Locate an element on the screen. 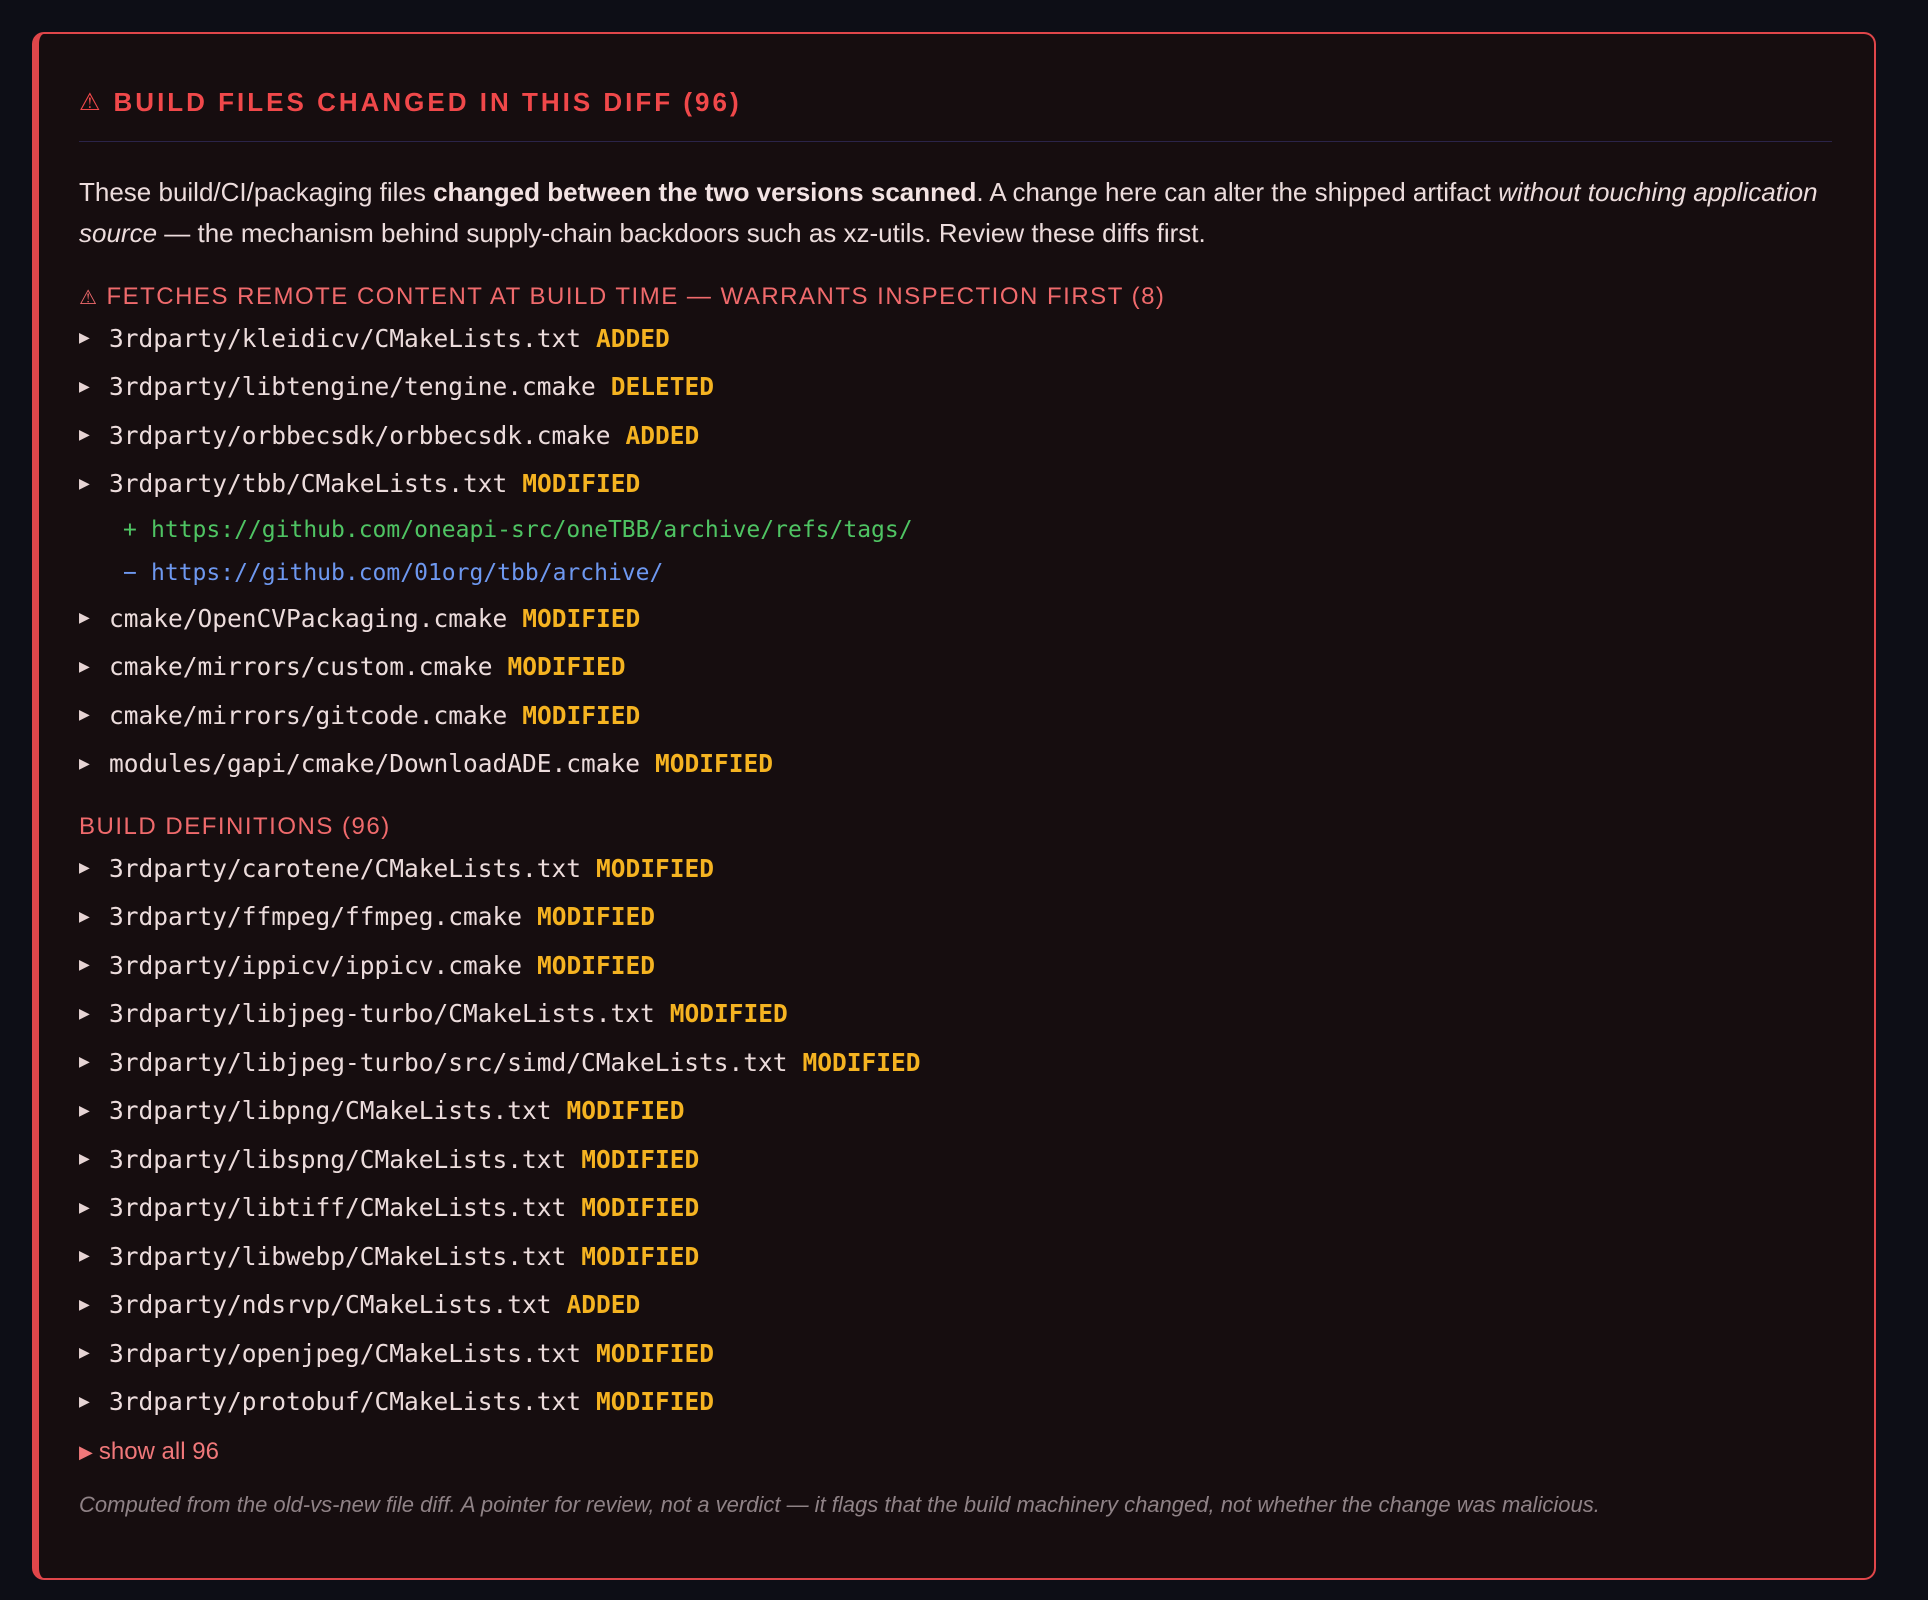 This screenshot has width=1928, height=1600. file-path: 3rdparty/ndsrvp/CMakeLists.txt is located at coordinates (330, 1305).